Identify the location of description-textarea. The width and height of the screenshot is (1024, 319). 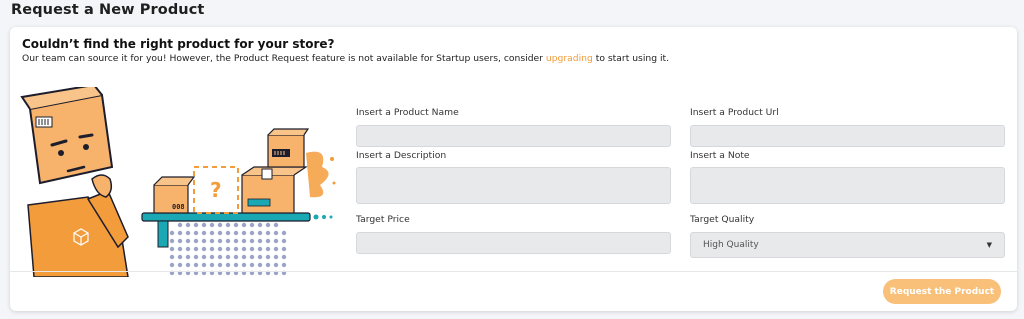
(513, 185).